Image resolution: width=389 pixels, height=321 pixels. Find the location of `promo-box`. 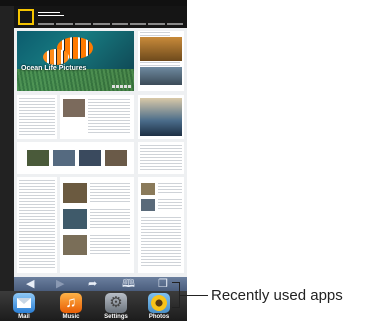

promo-box is located at coordinates (161, 117).